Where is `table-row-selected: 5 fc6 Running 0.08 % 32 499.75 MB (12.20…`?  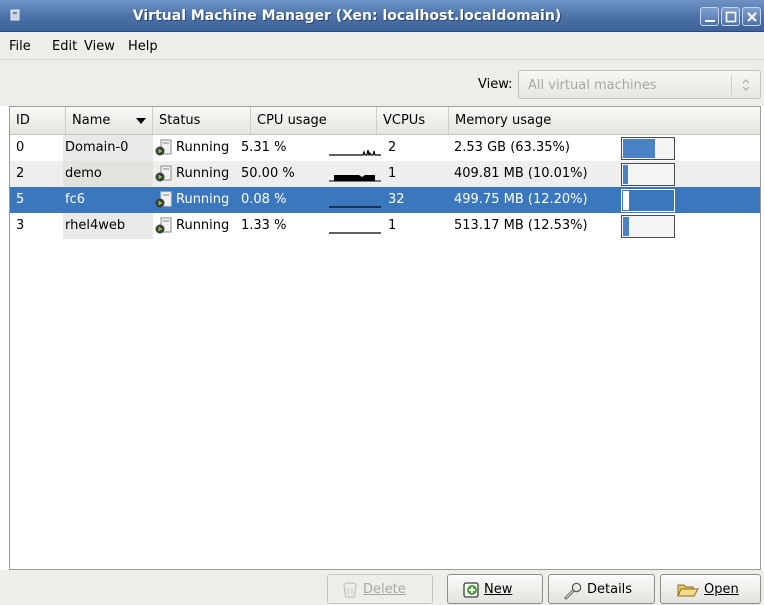
table-row-selected: 5 fc6 Running 0.08 % 32 499.75 MB (12.20… is located at coordinates (385, 200).